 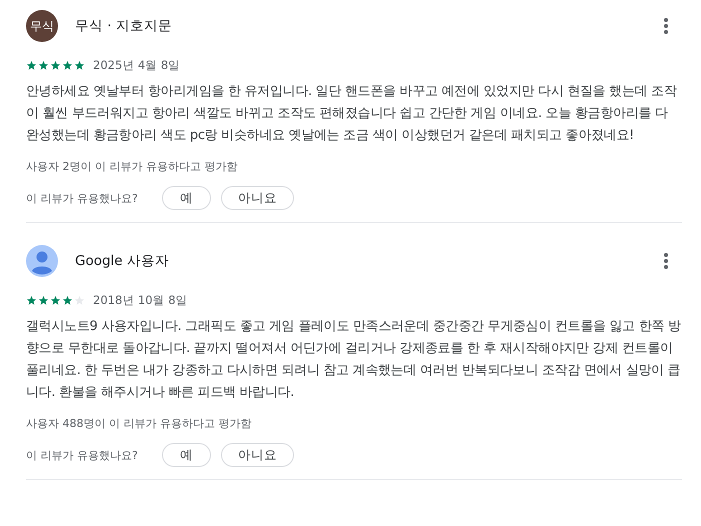 I want to click on author-name: 무식 · 지호지문, so click(x=124, y=26).